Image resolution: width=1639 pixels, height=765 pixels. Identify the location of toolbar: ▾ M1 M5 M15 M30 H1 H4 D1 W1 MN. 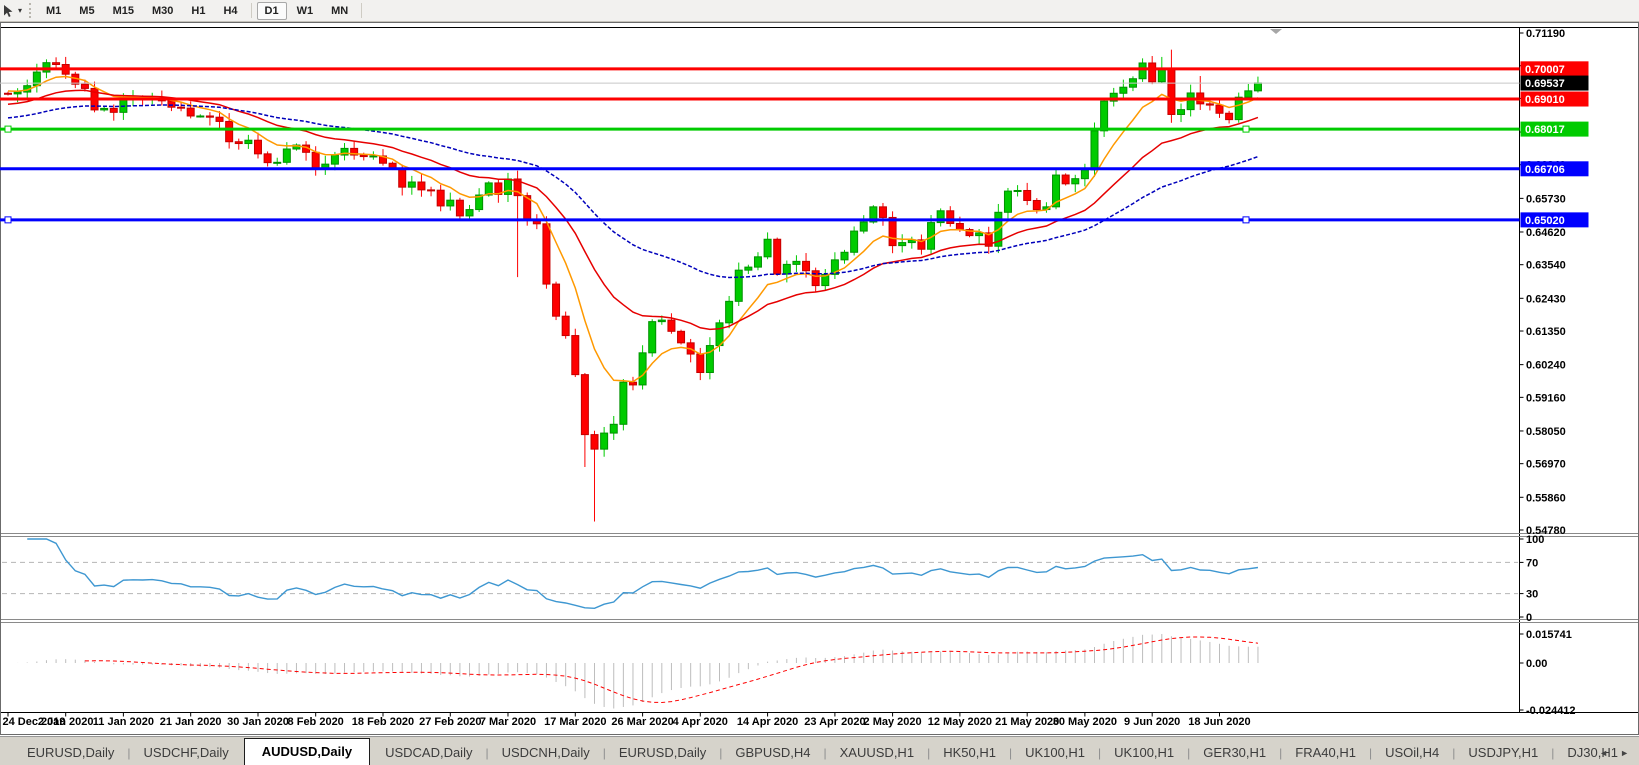
(819, 11).